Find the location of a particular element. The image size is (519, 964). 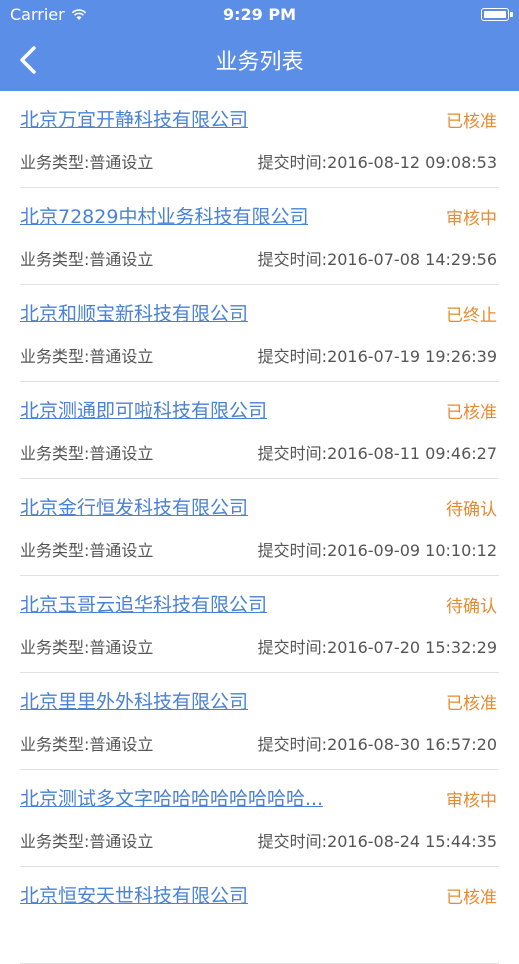

status-label: 已终止 is located at coordinates (471, 316).